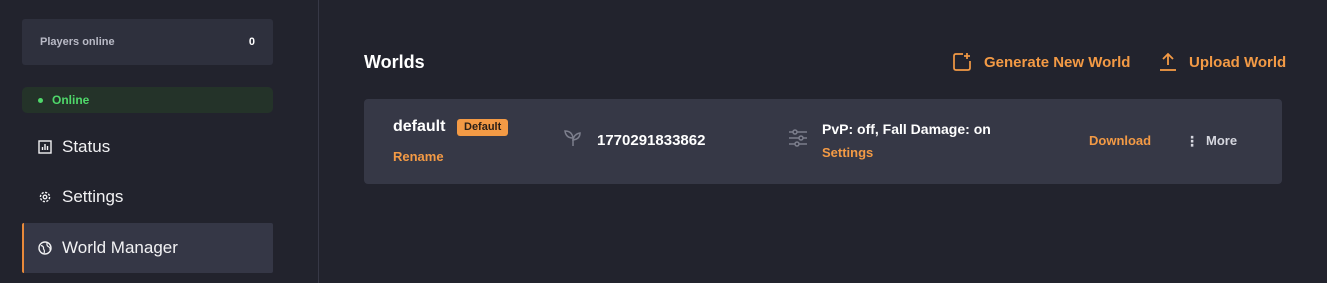 Image resolution: width=1327 pixels, height=283 pixels. Describe the element at coordinates (147, 100) in the screenshot. I see `server-status-pill: Online` at that location.